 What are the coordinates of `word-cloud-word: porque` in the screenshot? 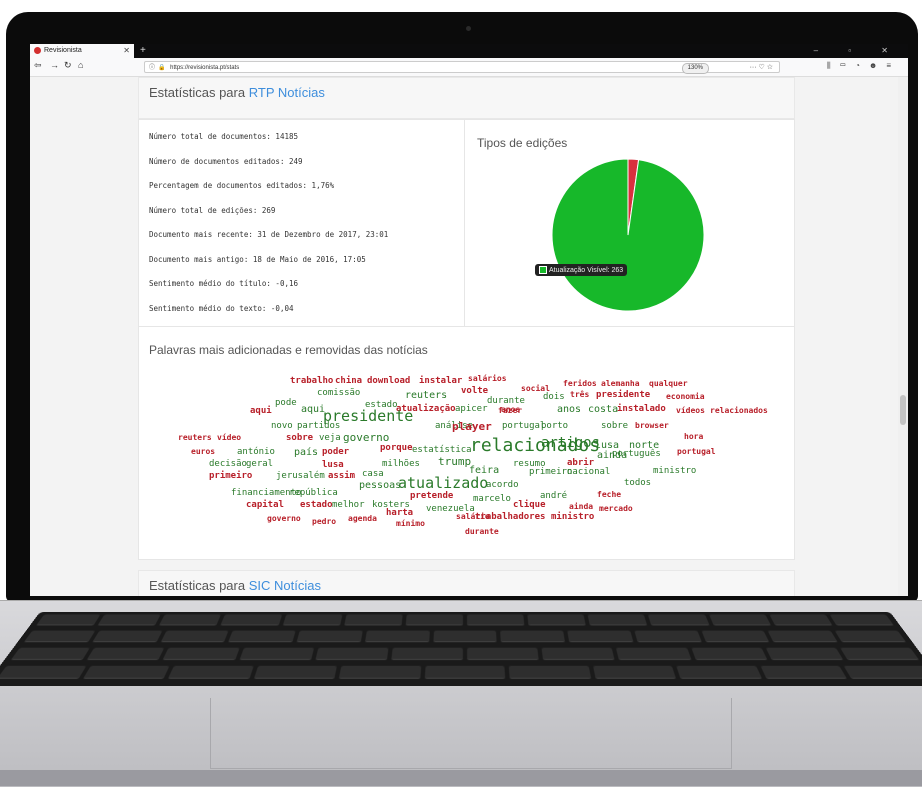 It's located at (396, 448).